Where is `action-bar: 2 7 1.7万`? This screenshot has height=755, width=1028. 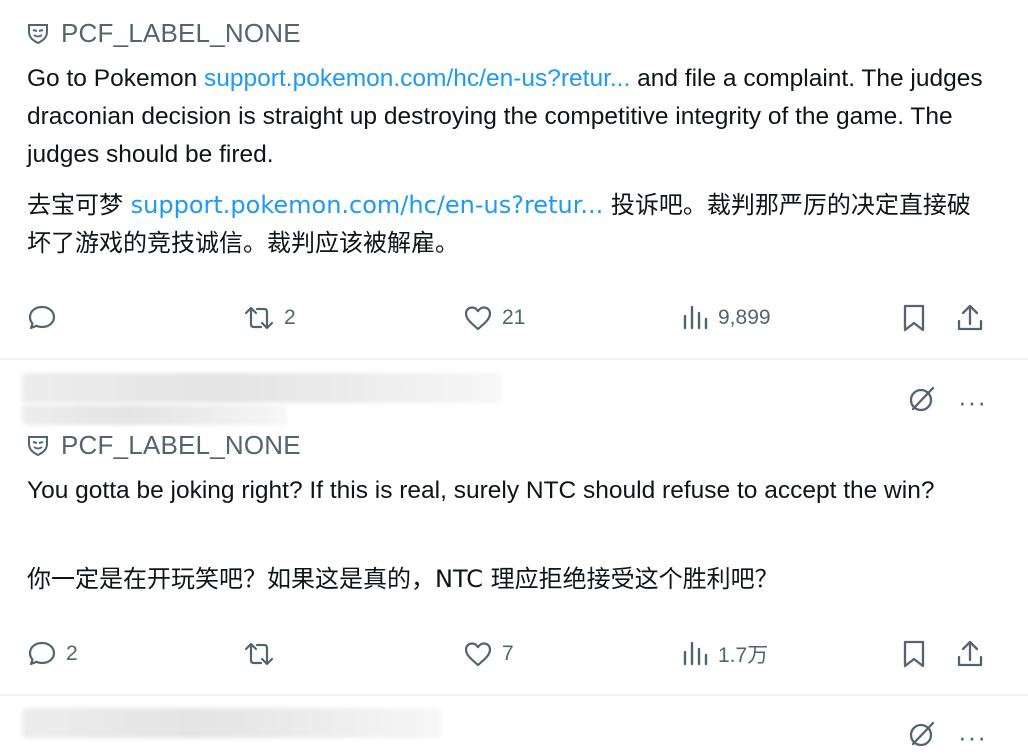 action-bar: 2 7 1.7万 is located at coordinates (514, 654).